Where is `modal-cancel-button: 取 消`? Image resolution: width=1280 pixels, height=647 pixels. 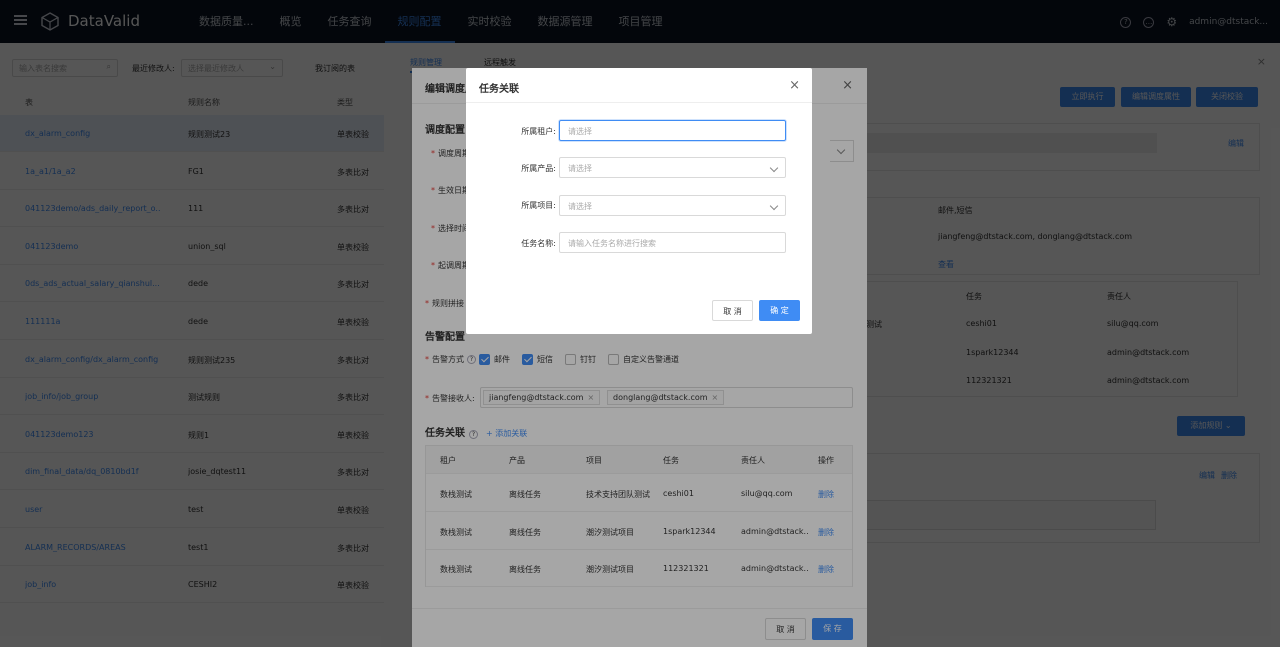
modal-cancel-button: 取 消 is located at coordinates (732, 310).